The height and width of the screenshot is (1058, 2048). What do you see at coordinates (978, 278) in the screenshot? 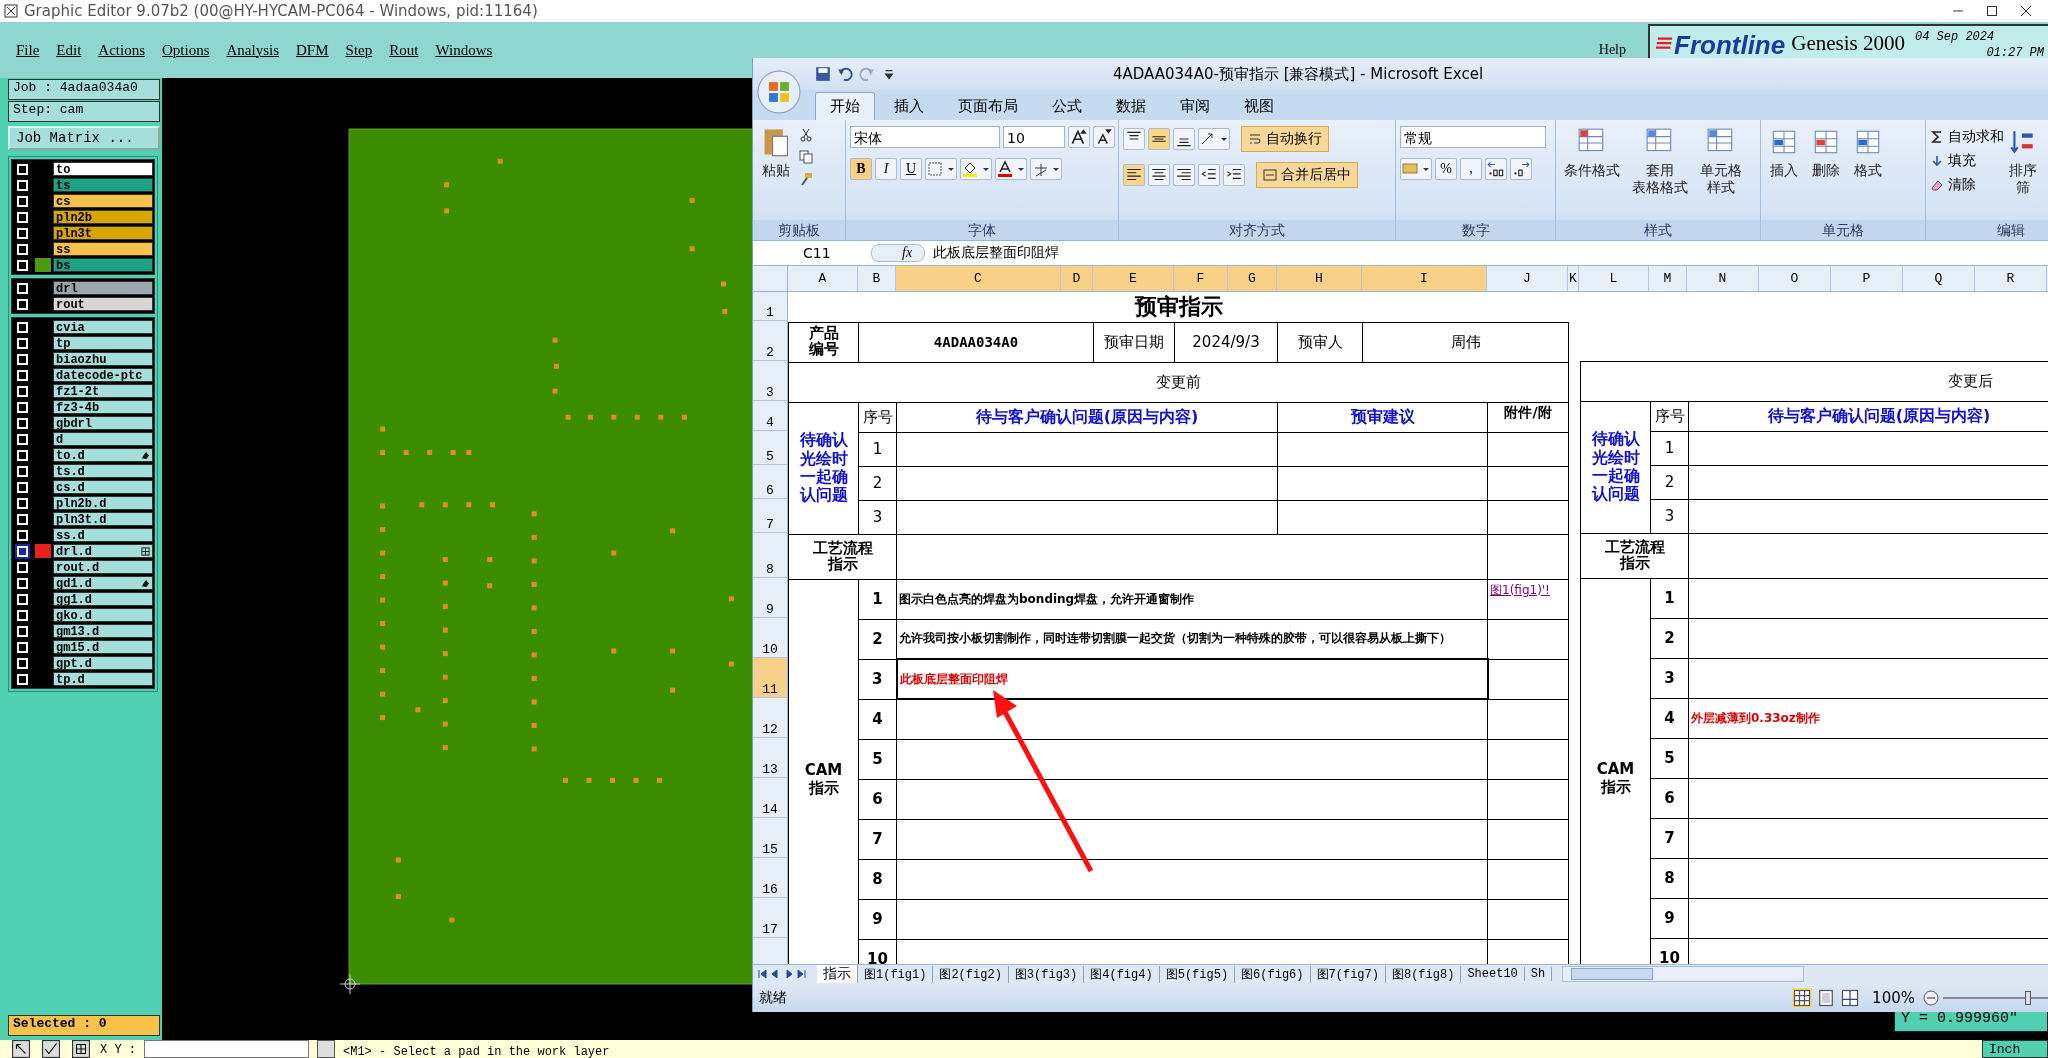
I see `column-header: C` at bounding box center [978, 278].